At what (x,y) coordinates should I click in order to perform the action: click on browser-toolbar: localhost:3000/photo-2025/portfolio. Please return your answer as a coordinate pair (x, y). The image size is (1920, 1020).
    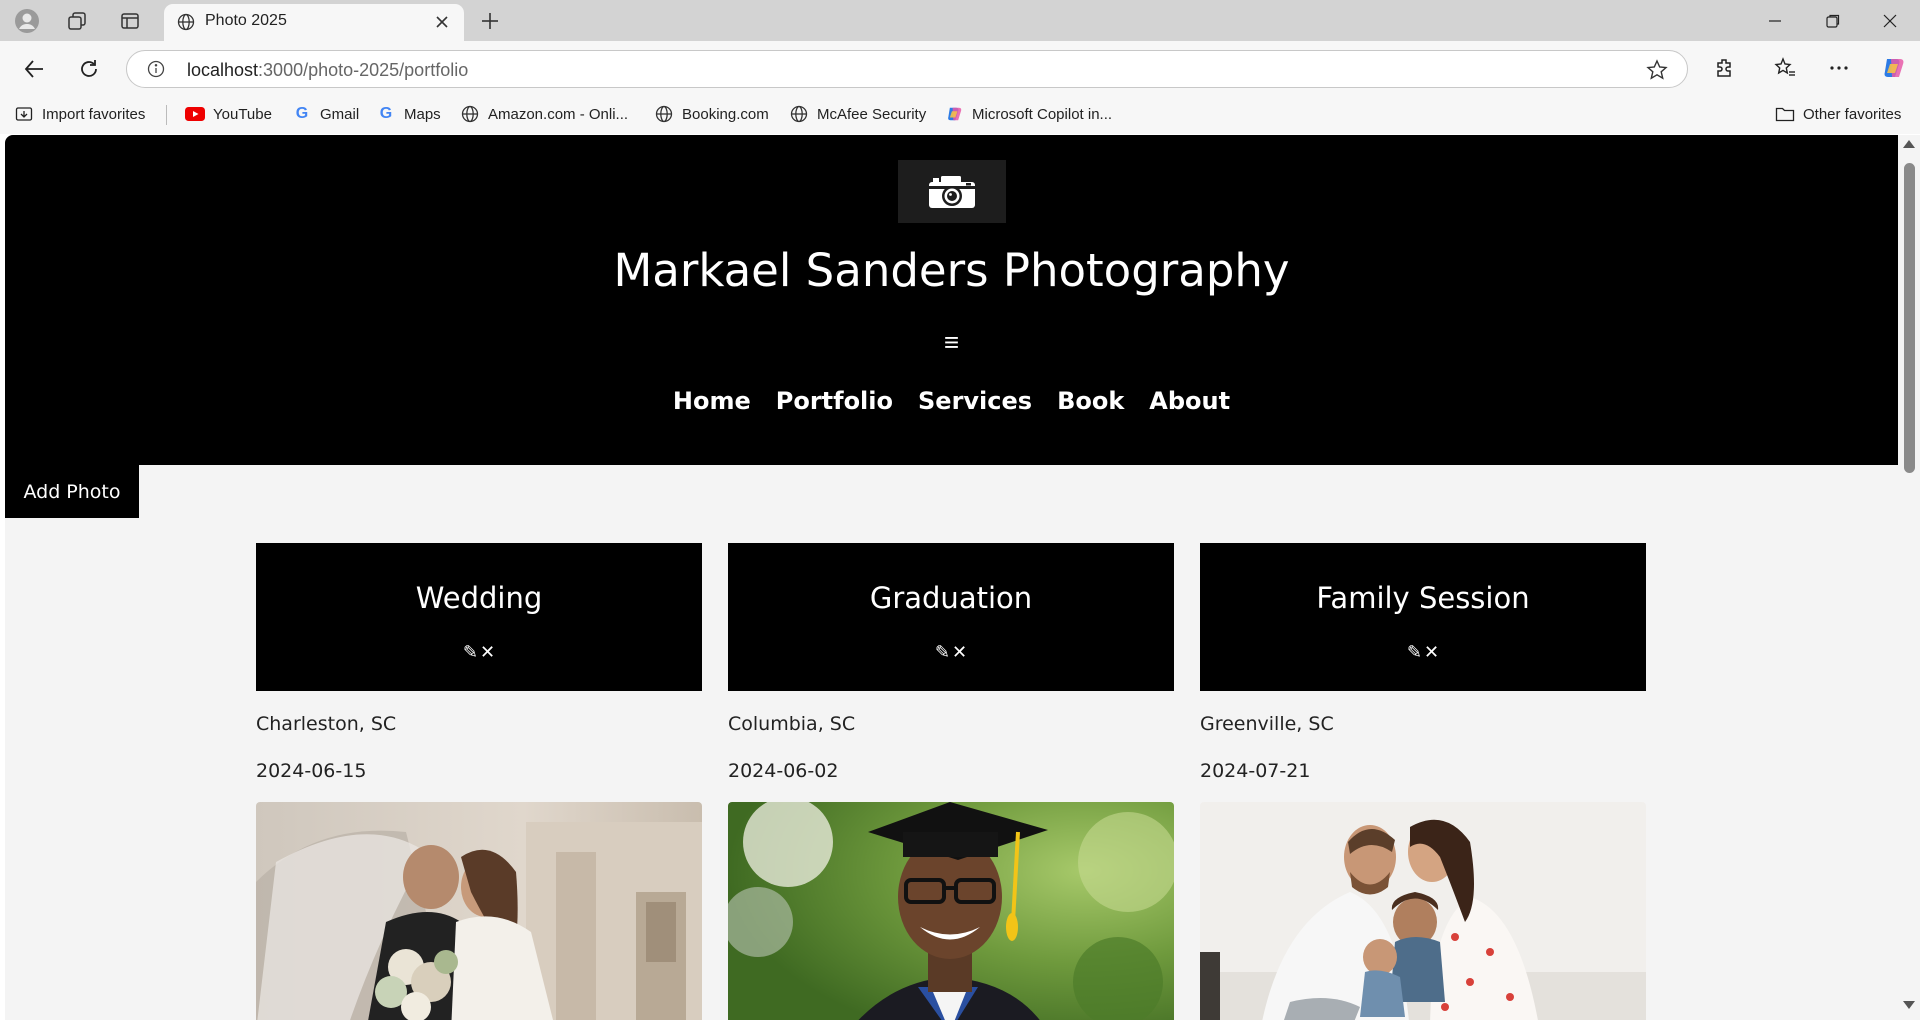
    Looking at the image, I should click on (960, 67).